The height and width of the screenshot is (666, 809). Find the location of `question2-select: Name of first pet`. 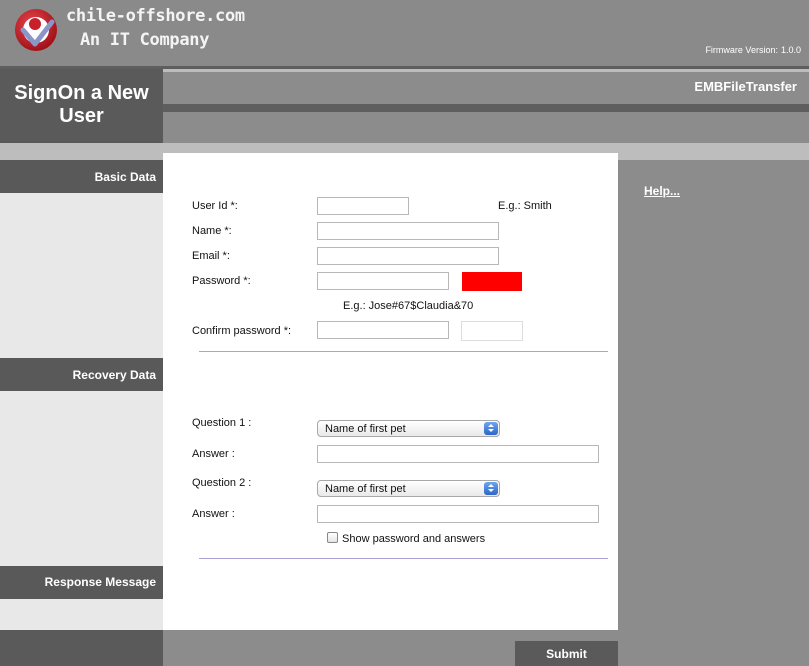

question2-select: Name of first pet is located at coordinates (408, 488).